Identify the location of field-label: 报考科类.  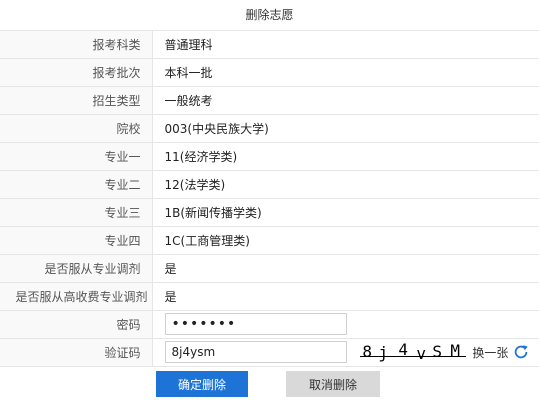
(76, 44).